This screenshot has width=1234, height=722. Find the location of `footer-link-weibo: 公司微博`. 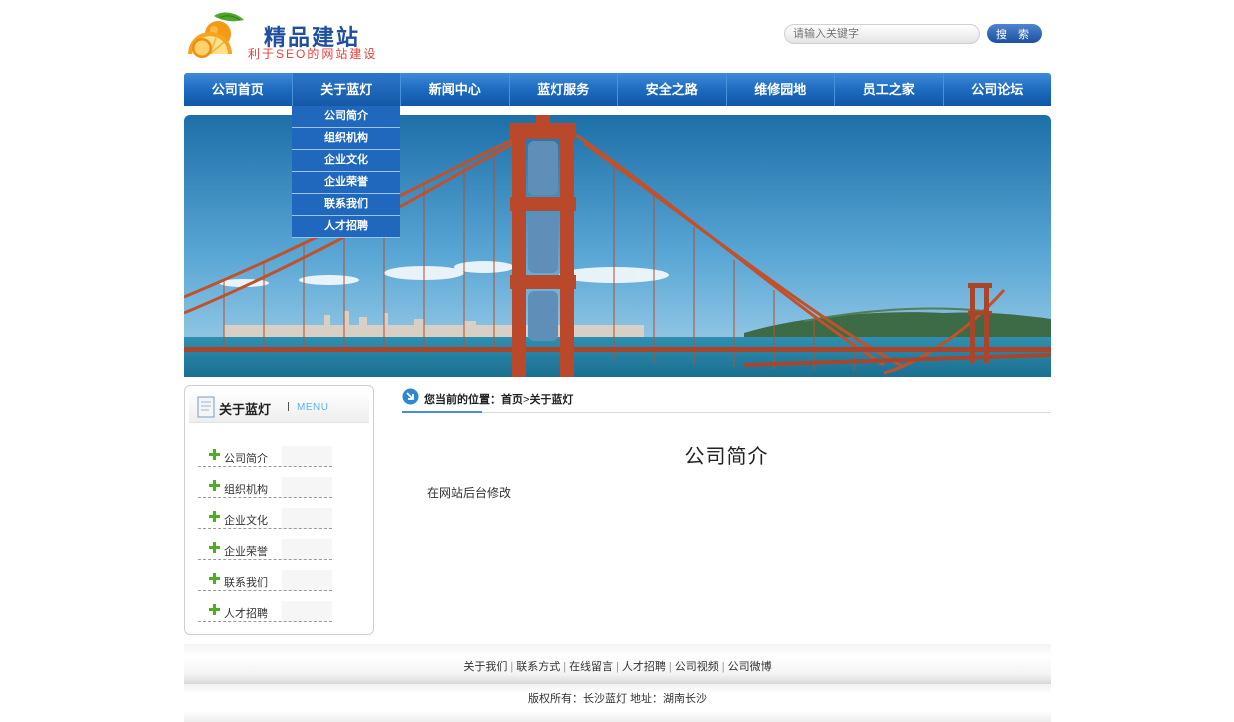

footer-link-weibo: 公司微博 is located at coordinates (750, 667).